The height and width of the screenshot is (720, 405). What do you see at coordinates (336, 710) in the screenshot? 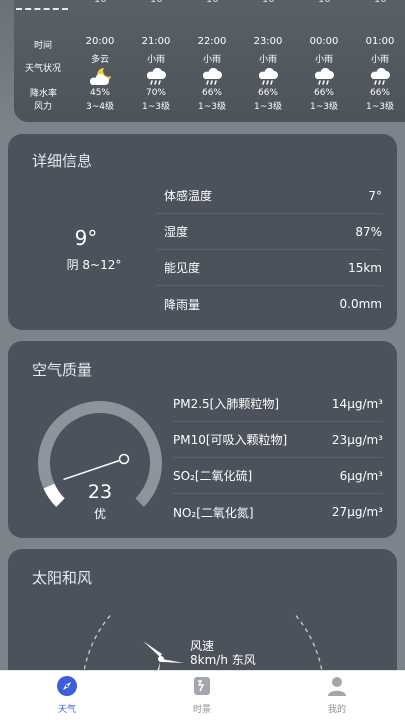
I see `tab-label: 我的` at bounding box center [336, 710].